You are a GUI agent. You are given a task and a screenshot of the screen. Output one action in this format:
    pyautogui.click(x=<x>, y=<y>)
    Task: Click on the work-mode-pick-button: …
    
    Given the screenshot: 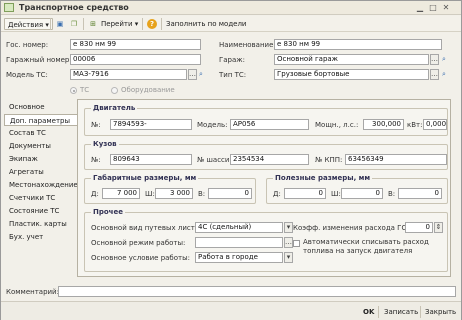 What is the action you would take?
    pyautogui.click(x=288, y=242)
    